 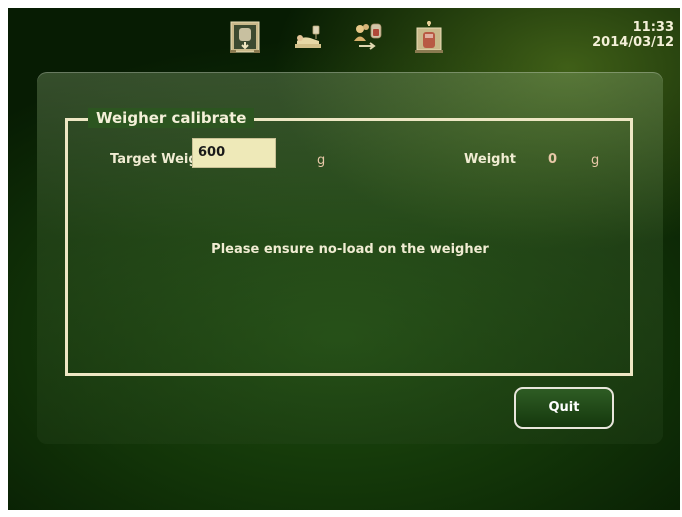 I want to click on clock-time: 11:33, so click(x=653, y=27).